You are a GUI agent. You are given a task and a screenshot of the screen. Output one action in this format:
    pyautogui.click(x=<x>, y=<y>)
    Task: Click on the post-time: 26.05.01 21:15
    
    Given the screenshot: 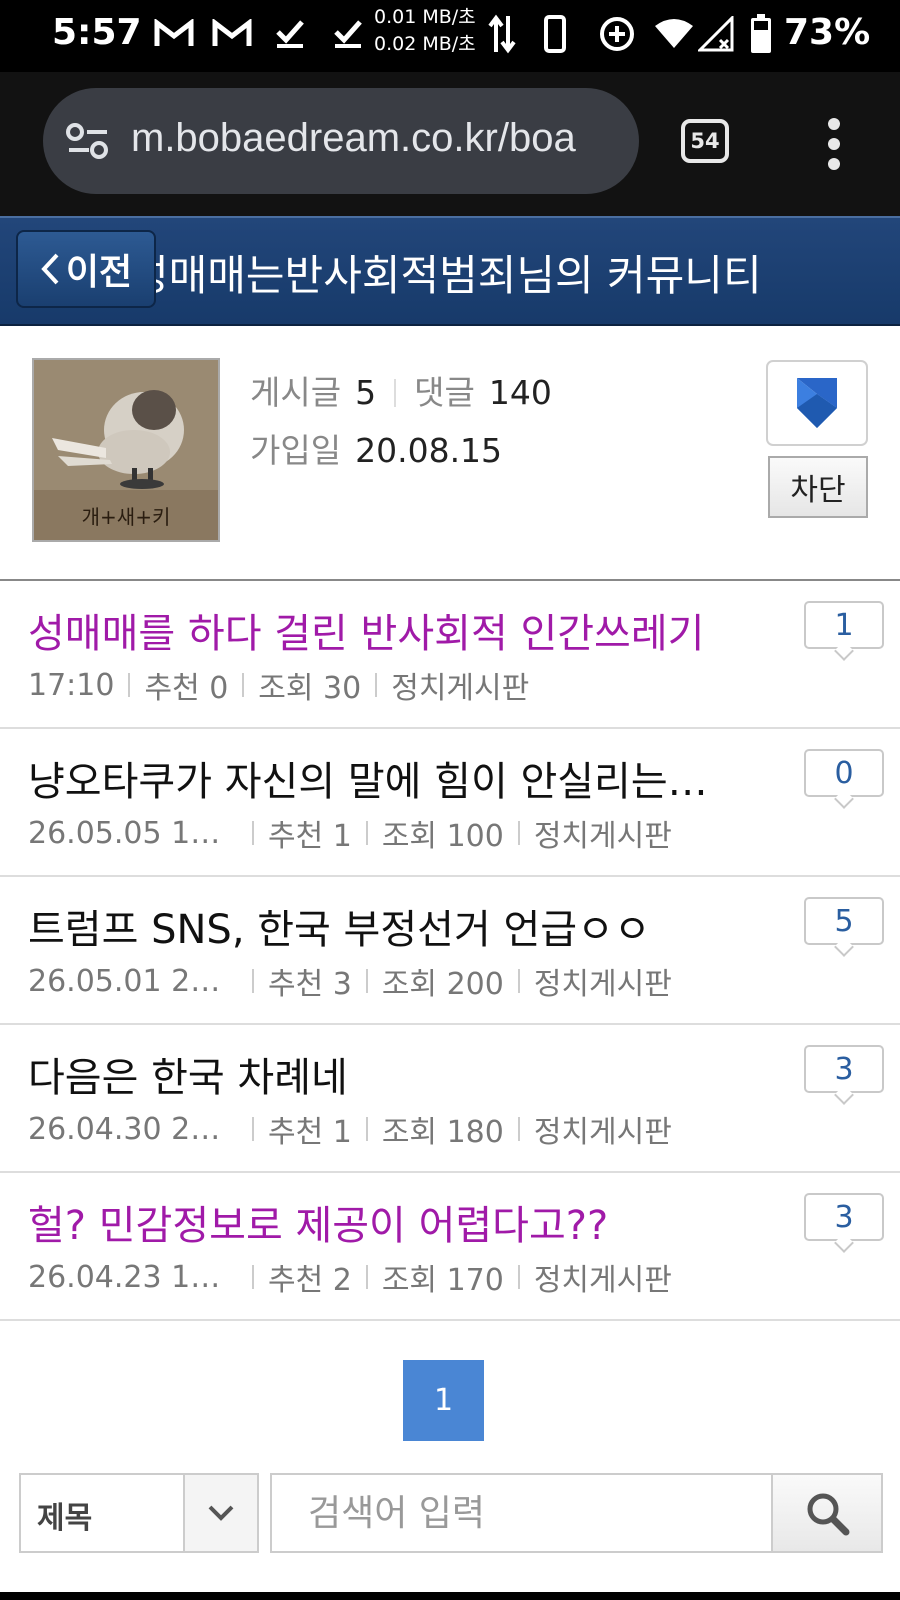 What is the action you would take?
    pyautogui.click(x=133, y=981)
    